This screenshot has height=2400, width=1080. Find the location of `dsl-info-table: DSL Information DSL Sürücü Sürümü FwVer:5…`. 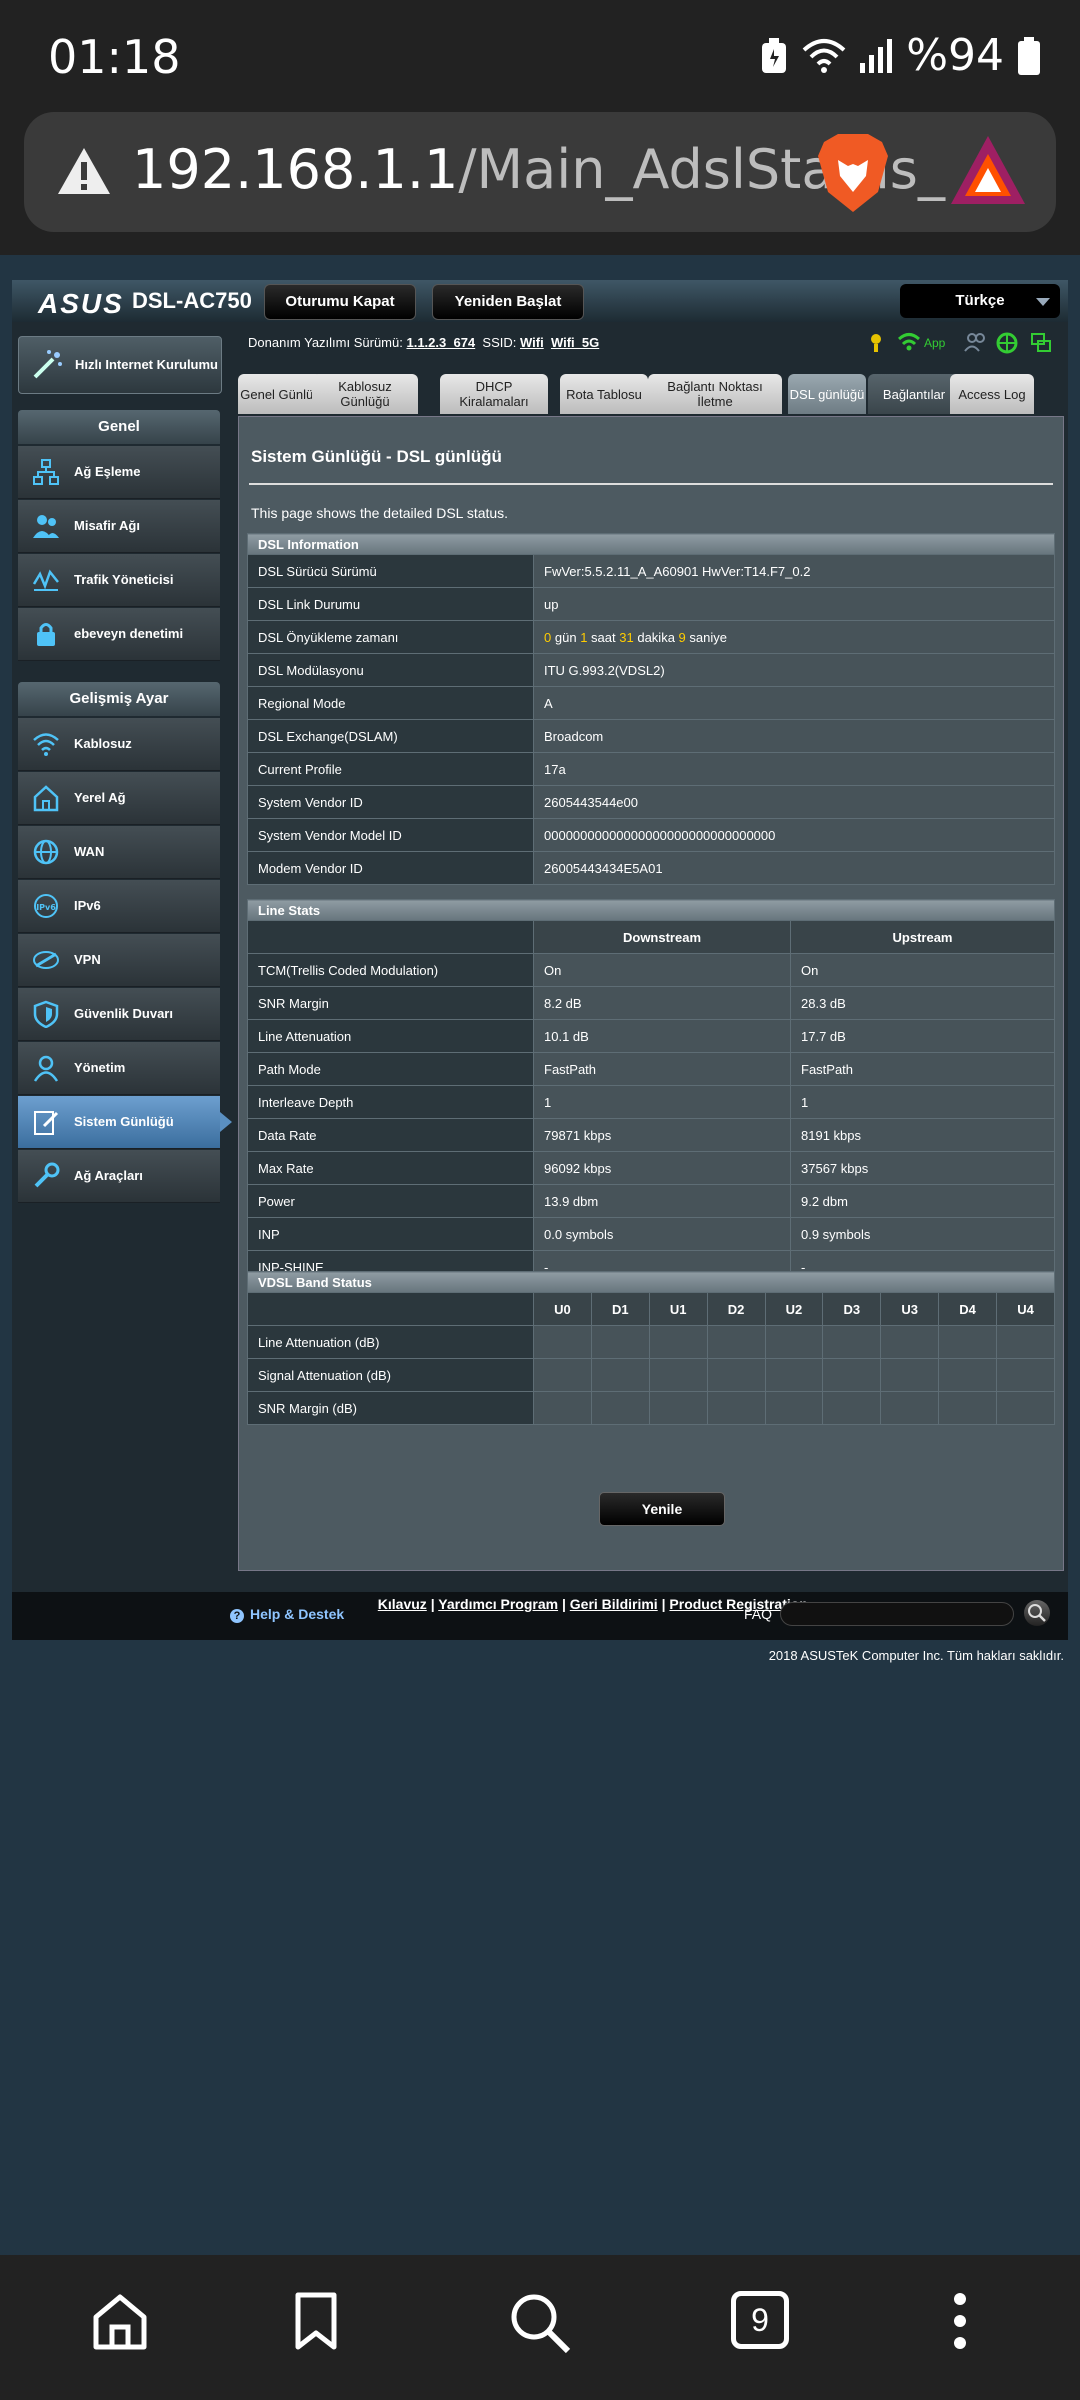

dsl-info-table: DSL Information DSL Sürücü Sürümü FwVer:5… is located at coordinates (651, 709).